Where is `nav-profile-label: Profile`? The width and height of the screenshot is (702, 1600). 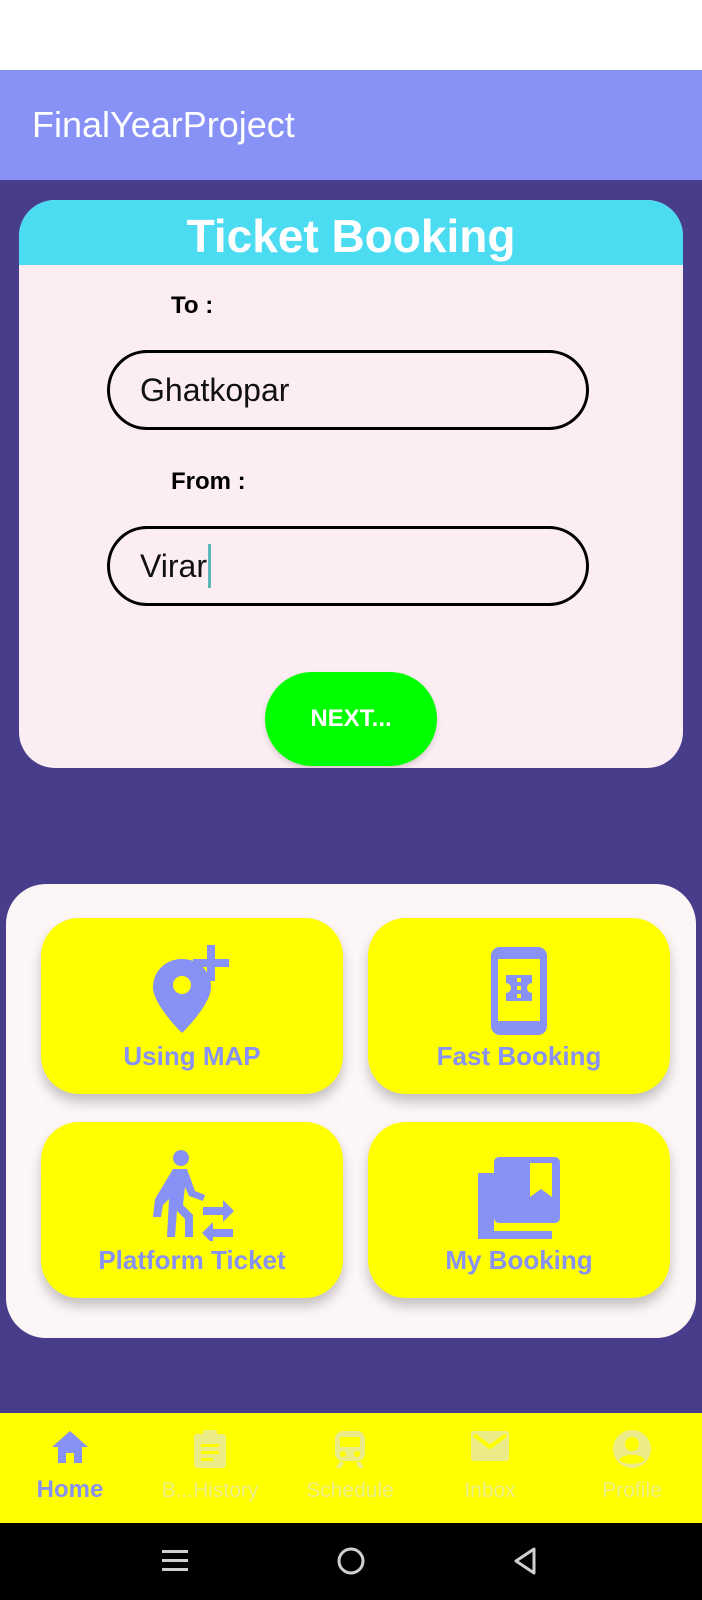 nav-profile-label: Profile is located at coordinates (632, 1490).